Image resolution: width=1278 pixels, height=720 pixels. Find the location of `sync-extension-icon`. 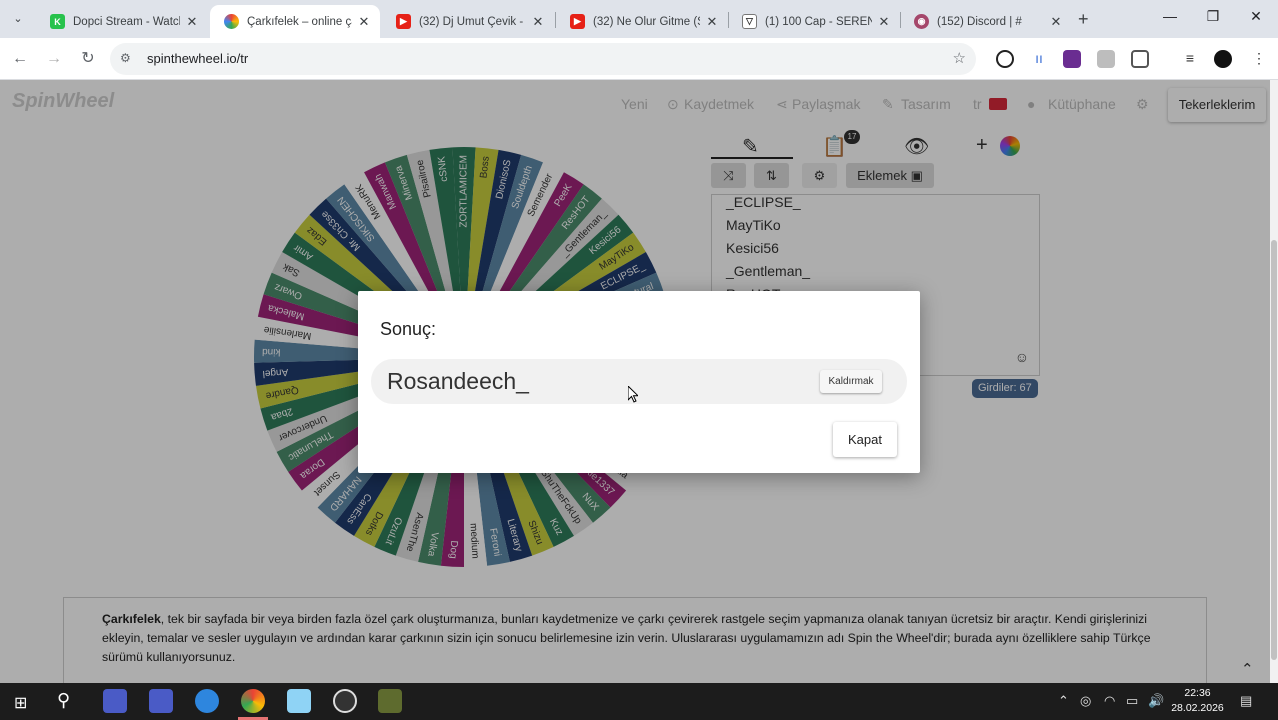

sync-extension-icon is located at coordinates (1005, 59).